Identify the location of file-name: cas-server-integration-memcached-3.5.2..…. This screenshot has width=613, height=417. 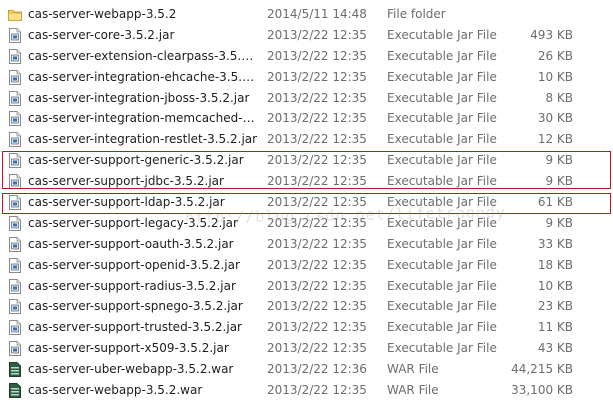
(143, 118).